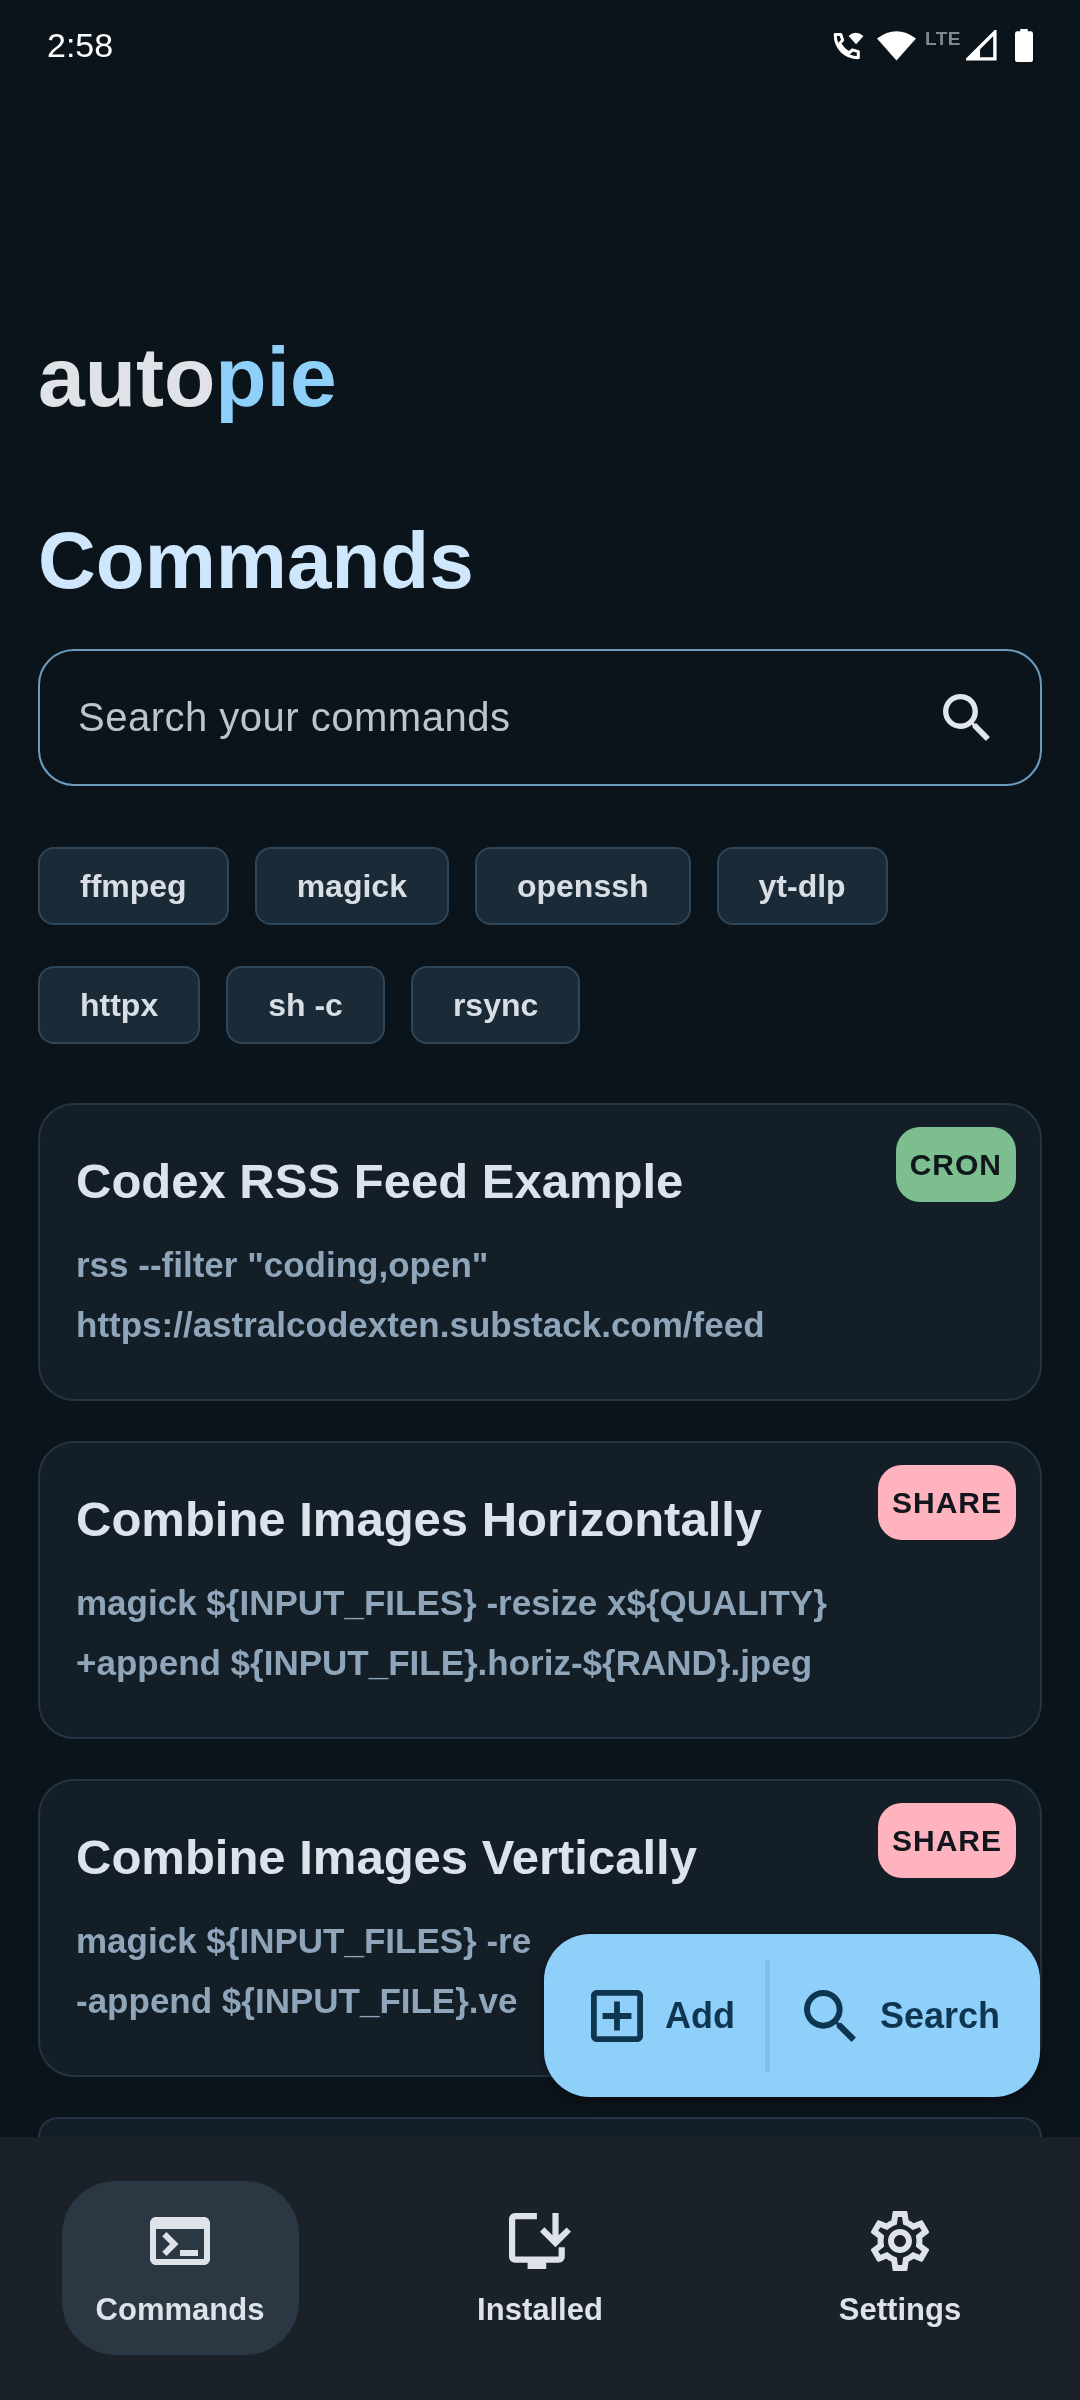 The height and width of the screenshot is (2400, 1080). I want to click on nav-tab: Settings, so click(900, 2268).